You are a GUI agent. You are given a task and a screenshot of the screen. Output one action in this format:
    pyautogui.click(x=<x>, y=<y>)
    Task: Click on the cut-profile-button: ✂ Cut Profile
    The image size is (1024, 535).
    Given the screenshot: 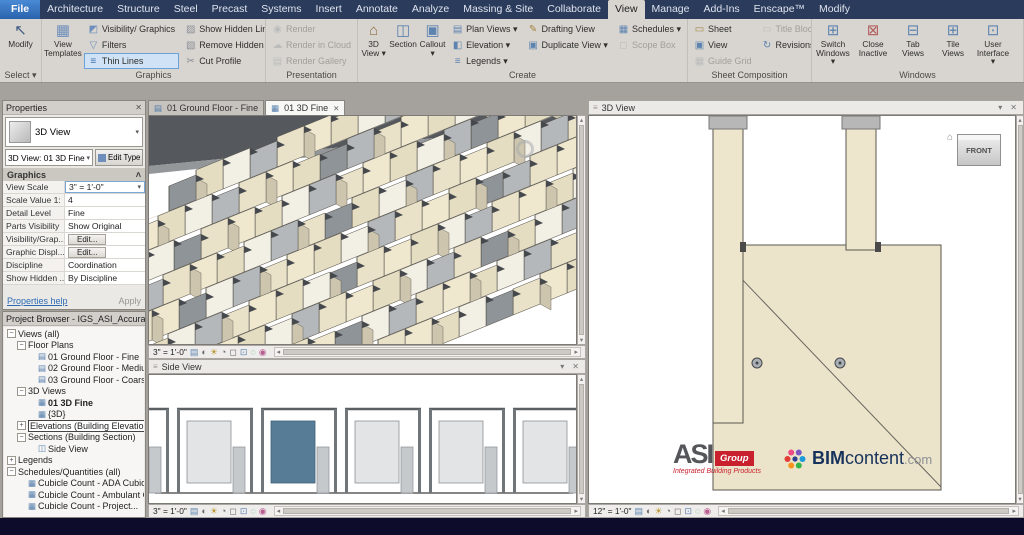 What is the action you would take?
    pyautogui.click(x=223, y=61)
    